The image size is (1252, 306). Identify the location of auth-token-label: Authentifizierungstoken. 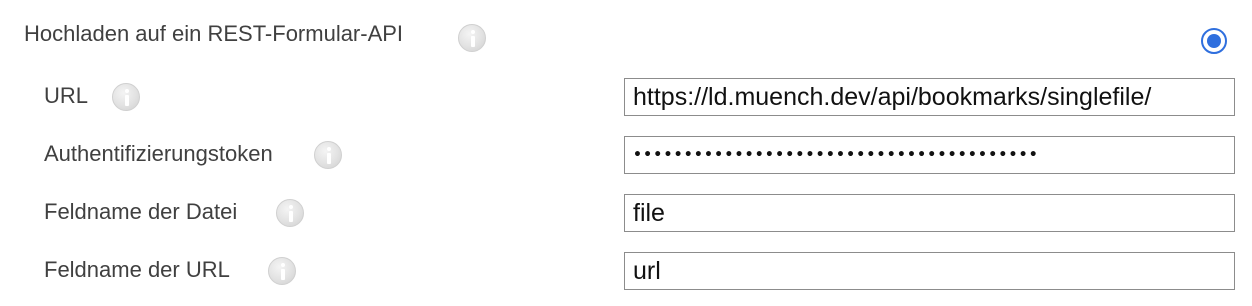
(158, 153).